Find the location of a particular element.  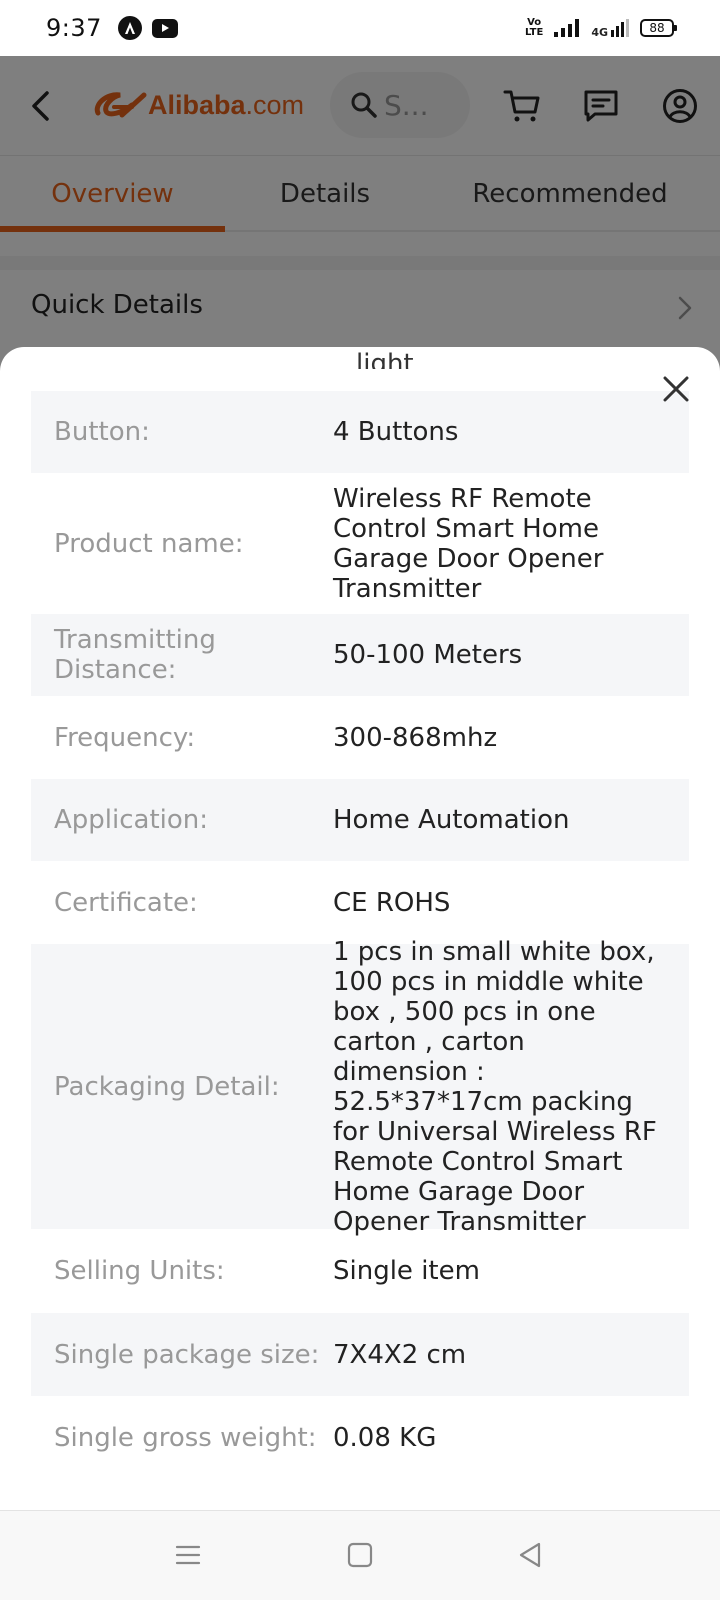

network-4g-indicator: 4G is located at coordinates (610, 28).